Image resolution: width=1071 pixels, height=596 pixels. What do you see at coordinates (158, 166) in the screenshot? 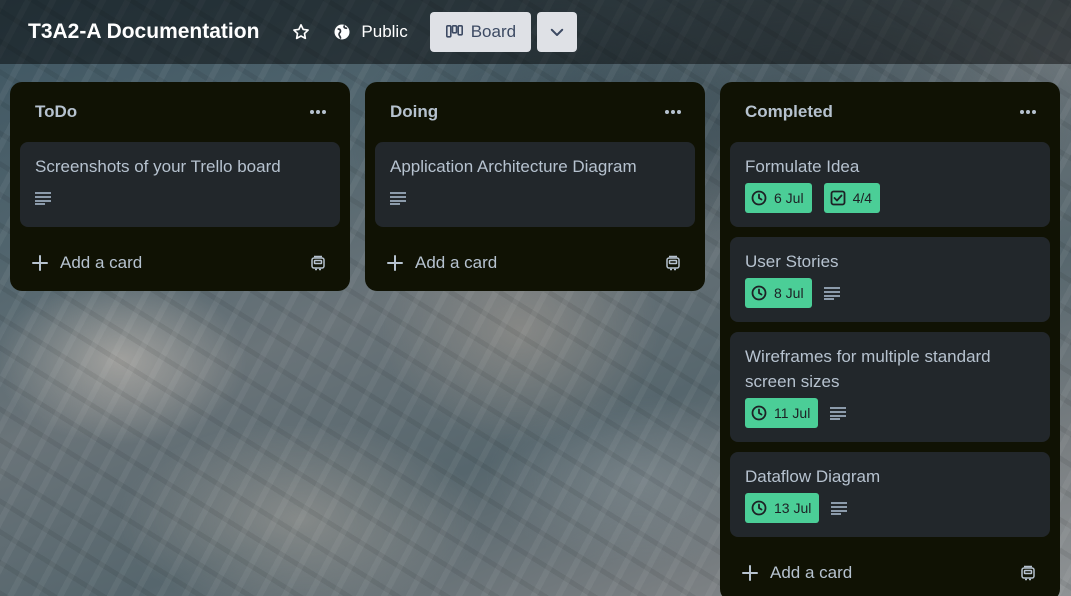
I see `card-title: Screenshots of your Trello board` at bounding box center [158, 166].